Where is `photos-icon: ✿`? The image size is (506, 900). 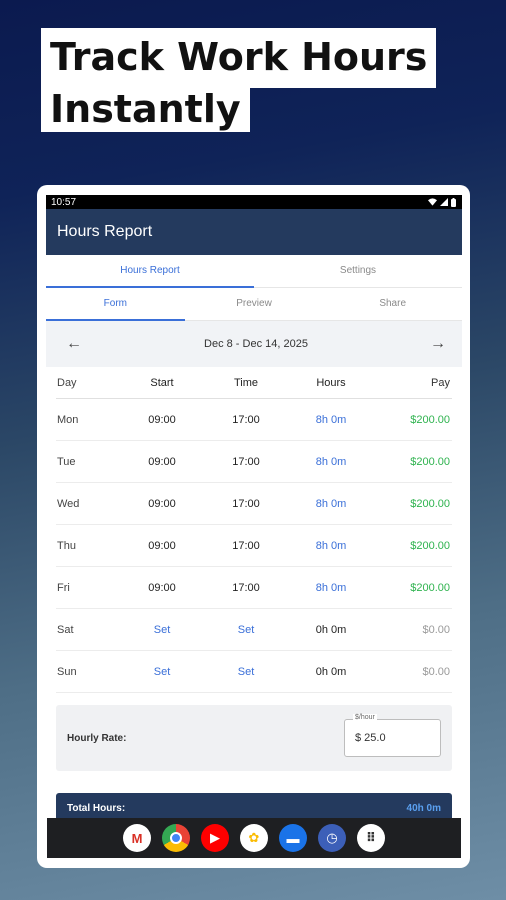
photos-icon: ✿ is located at coordinates (254, 838).